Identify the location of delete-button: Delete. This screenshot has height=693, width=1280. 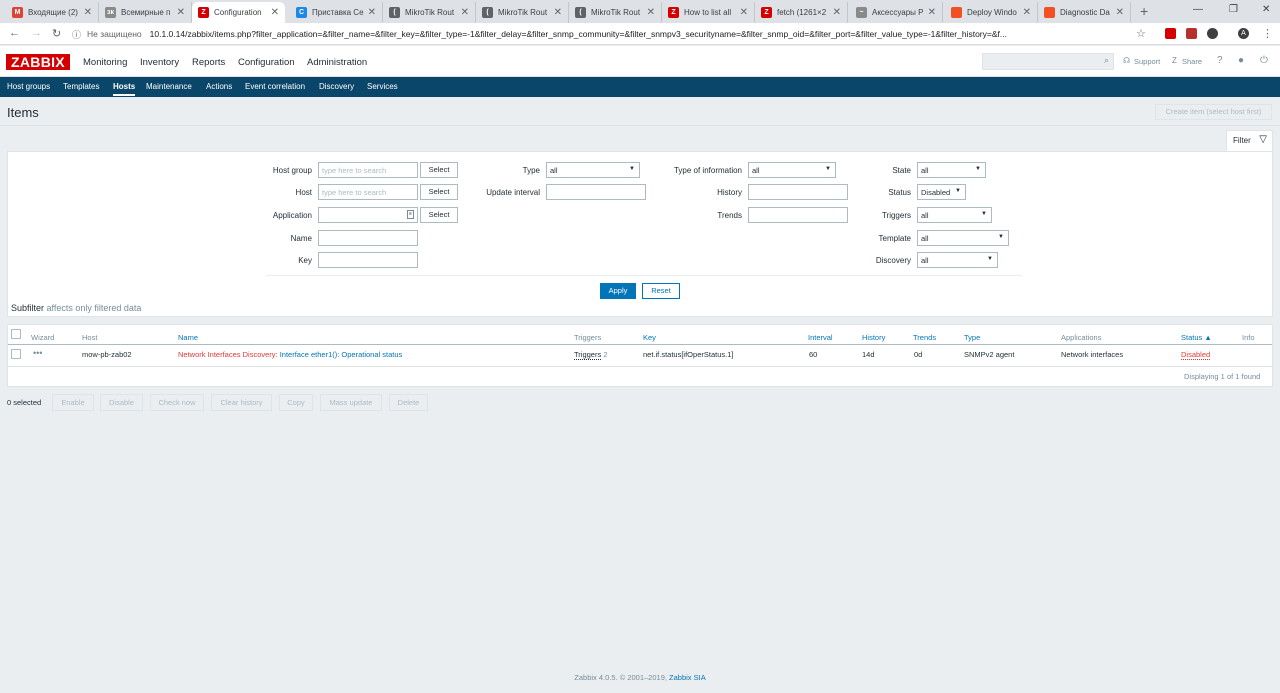
(408, 402).